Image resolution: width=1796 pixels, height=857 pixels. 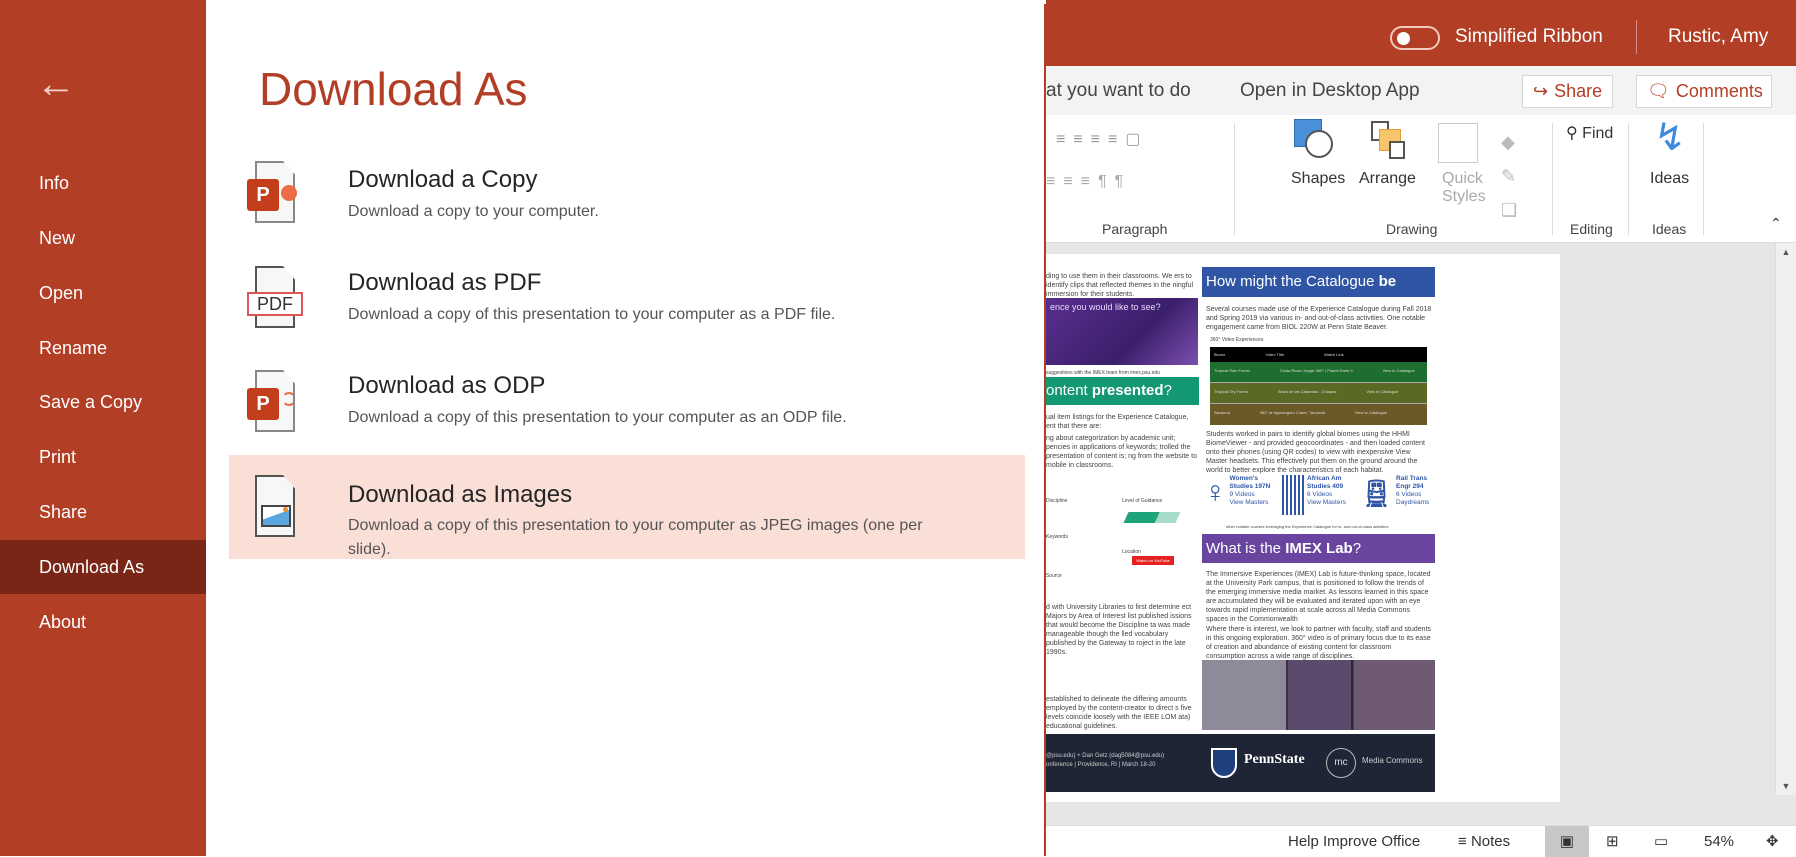 I want to click on train-icon: 🚆︎, so click(x=1377, y=493).